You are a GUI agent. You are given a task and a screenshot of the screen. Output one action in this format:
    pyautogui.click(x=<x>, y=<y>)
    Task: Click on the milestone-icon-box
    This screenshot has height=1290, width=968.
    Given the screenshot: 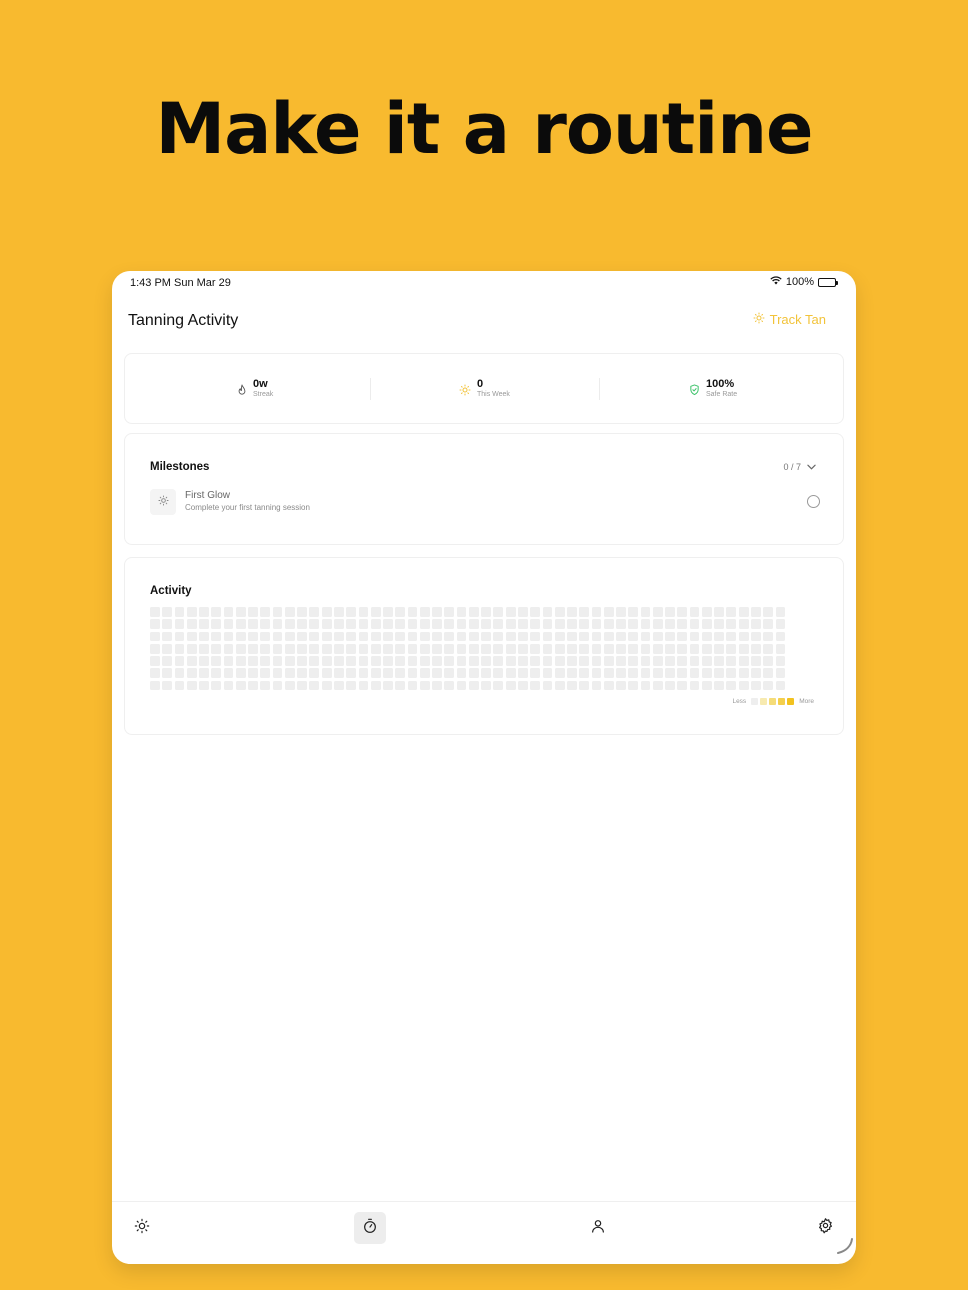 What is the action you would take?
    pyautogui.click(x=163, y=502)
    